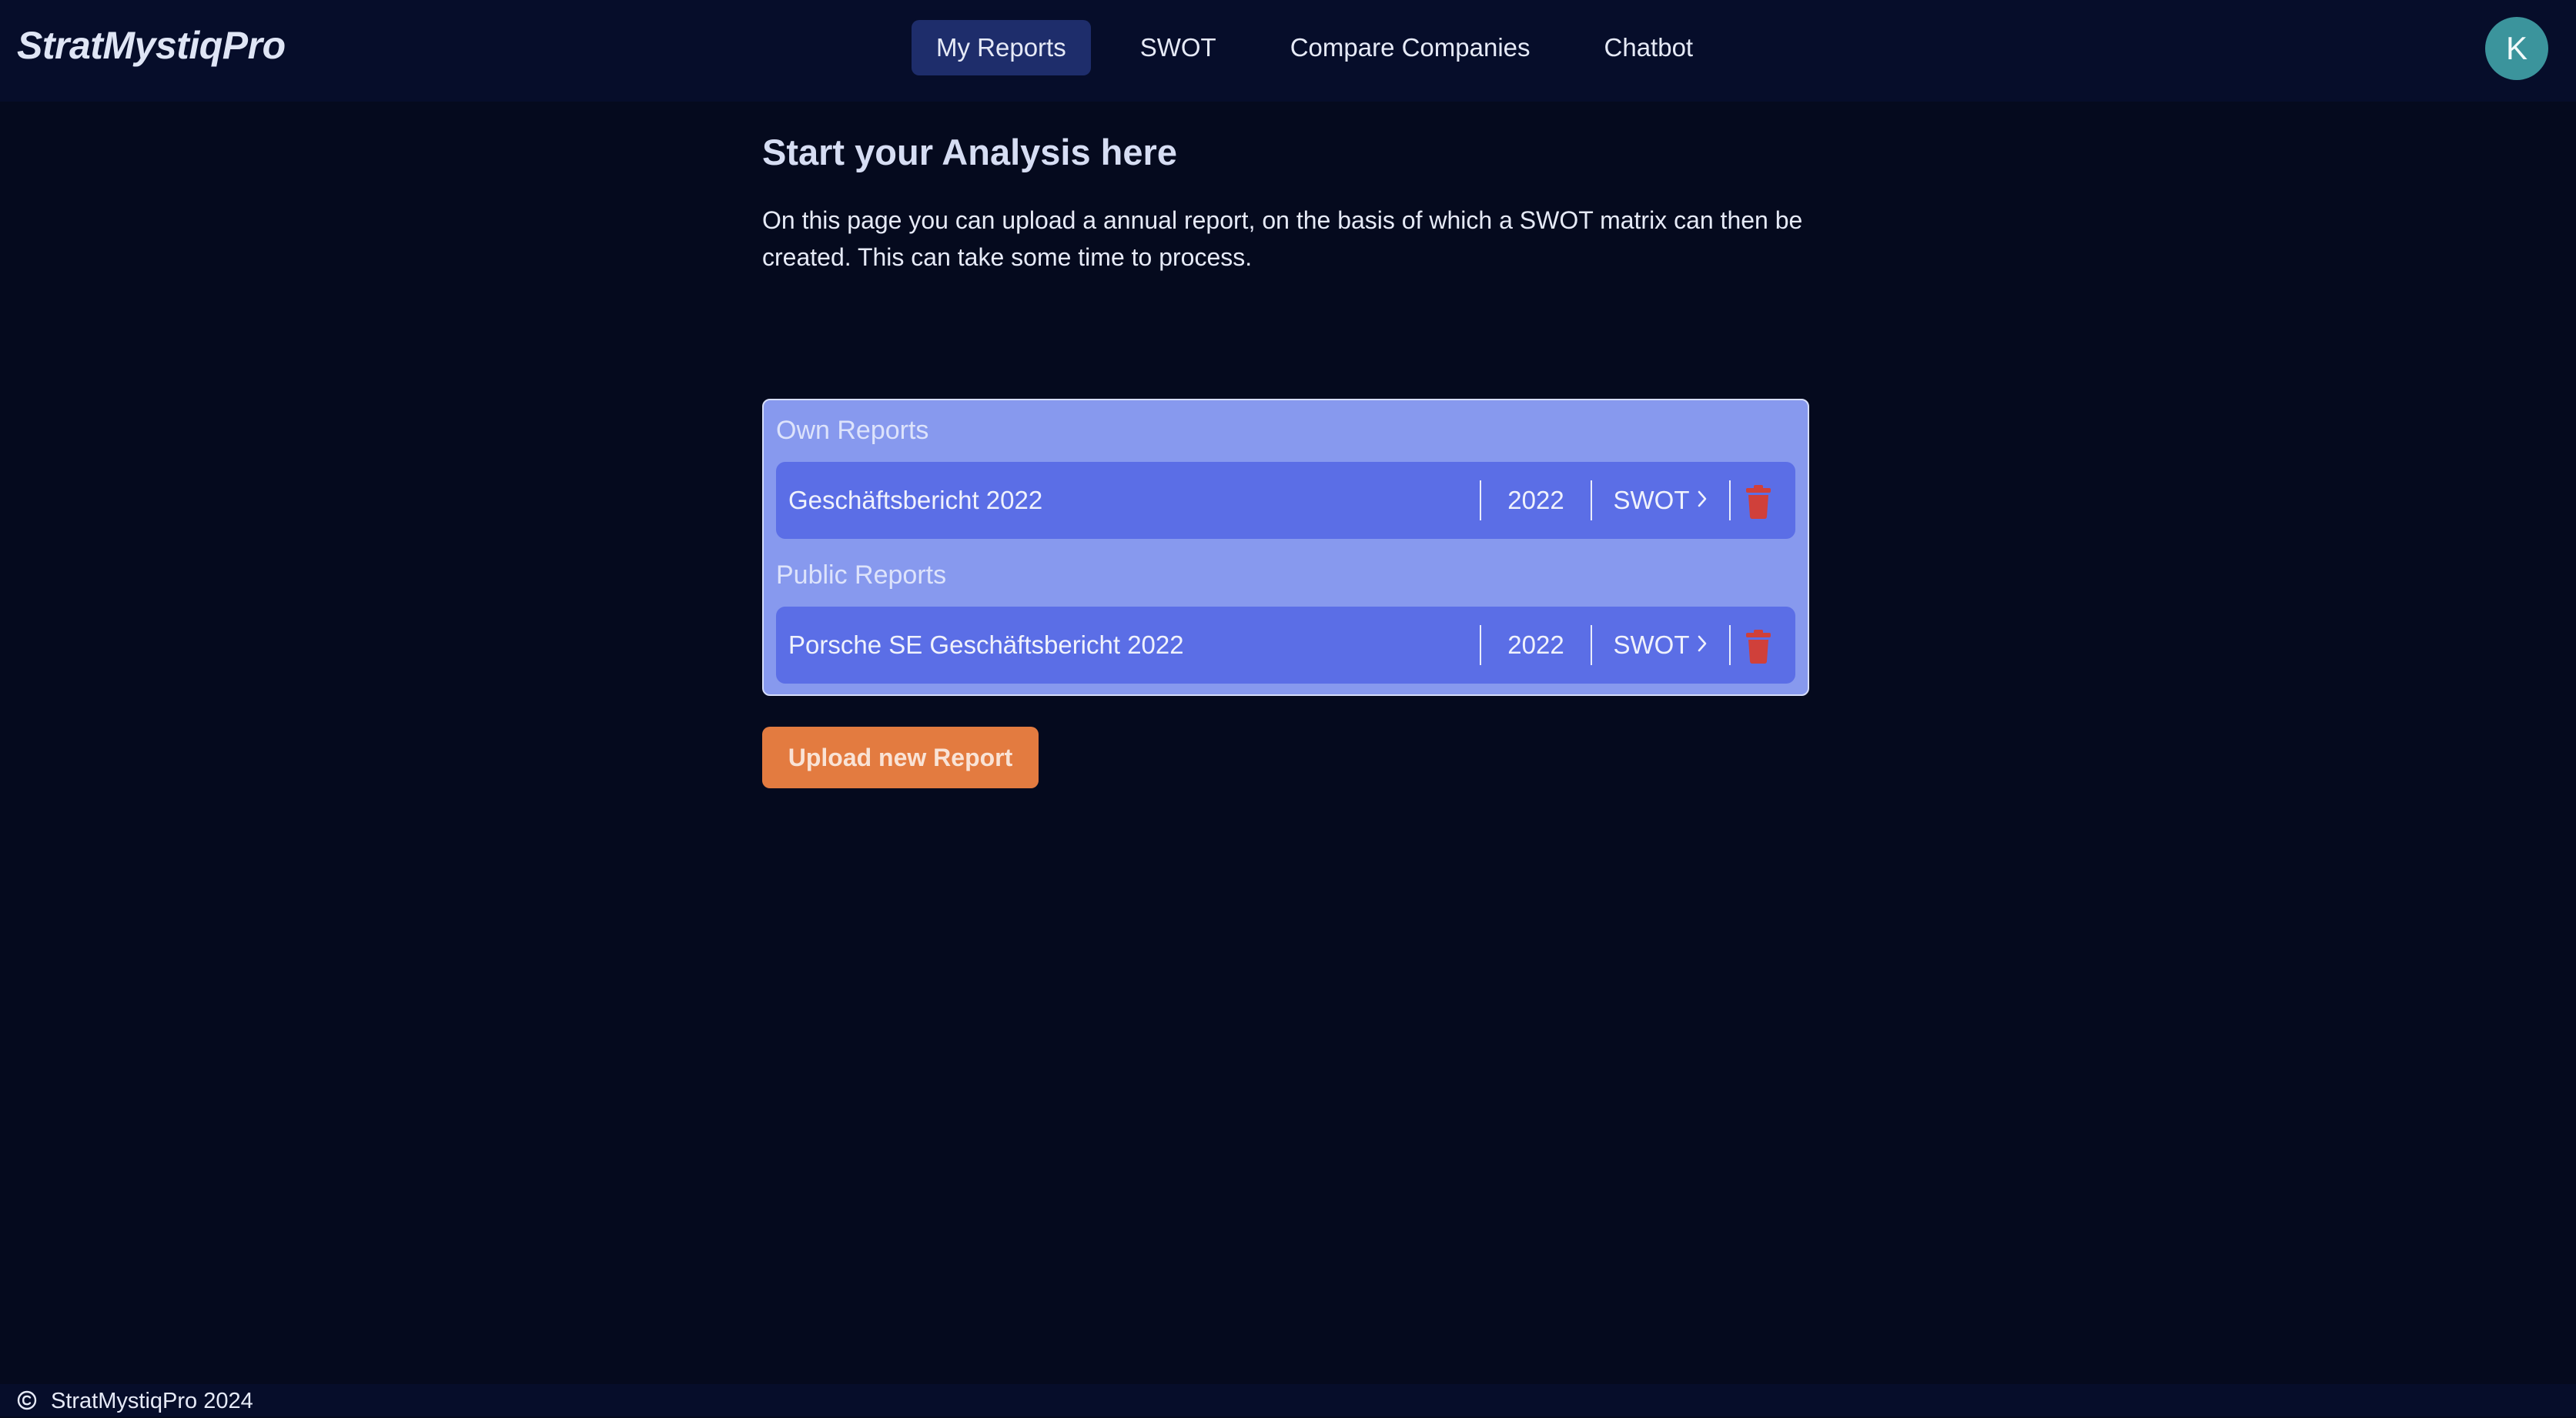  What do you see at coordinates (1288, 1400) in the screenshot?
I see `footer: StratMystiqPro 2024` at bounding box center [1288, 1400].